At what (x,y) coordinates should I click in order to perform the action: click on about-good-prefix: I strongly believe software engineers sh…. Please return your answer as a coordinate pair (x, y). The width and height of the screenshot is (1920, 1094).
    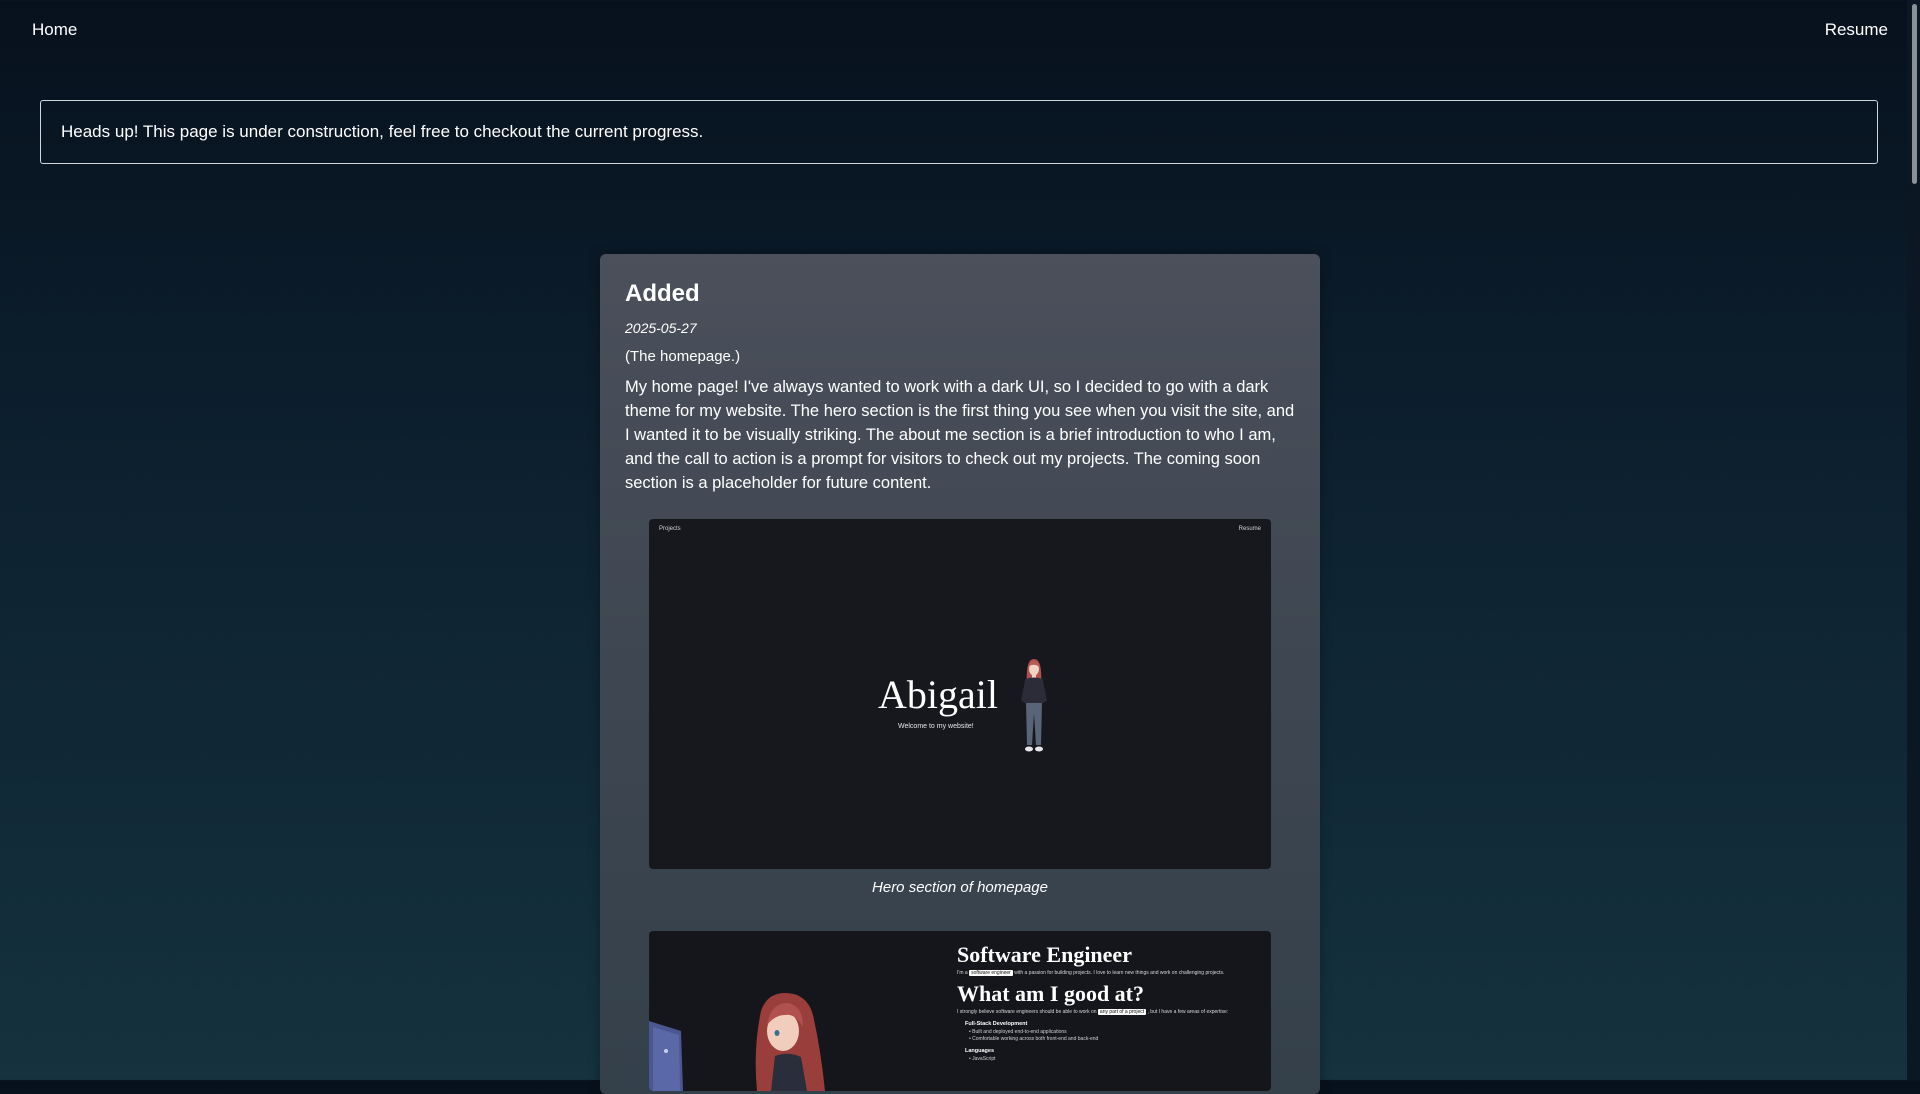
    Looking at the image, I should click on (1027, 1012).